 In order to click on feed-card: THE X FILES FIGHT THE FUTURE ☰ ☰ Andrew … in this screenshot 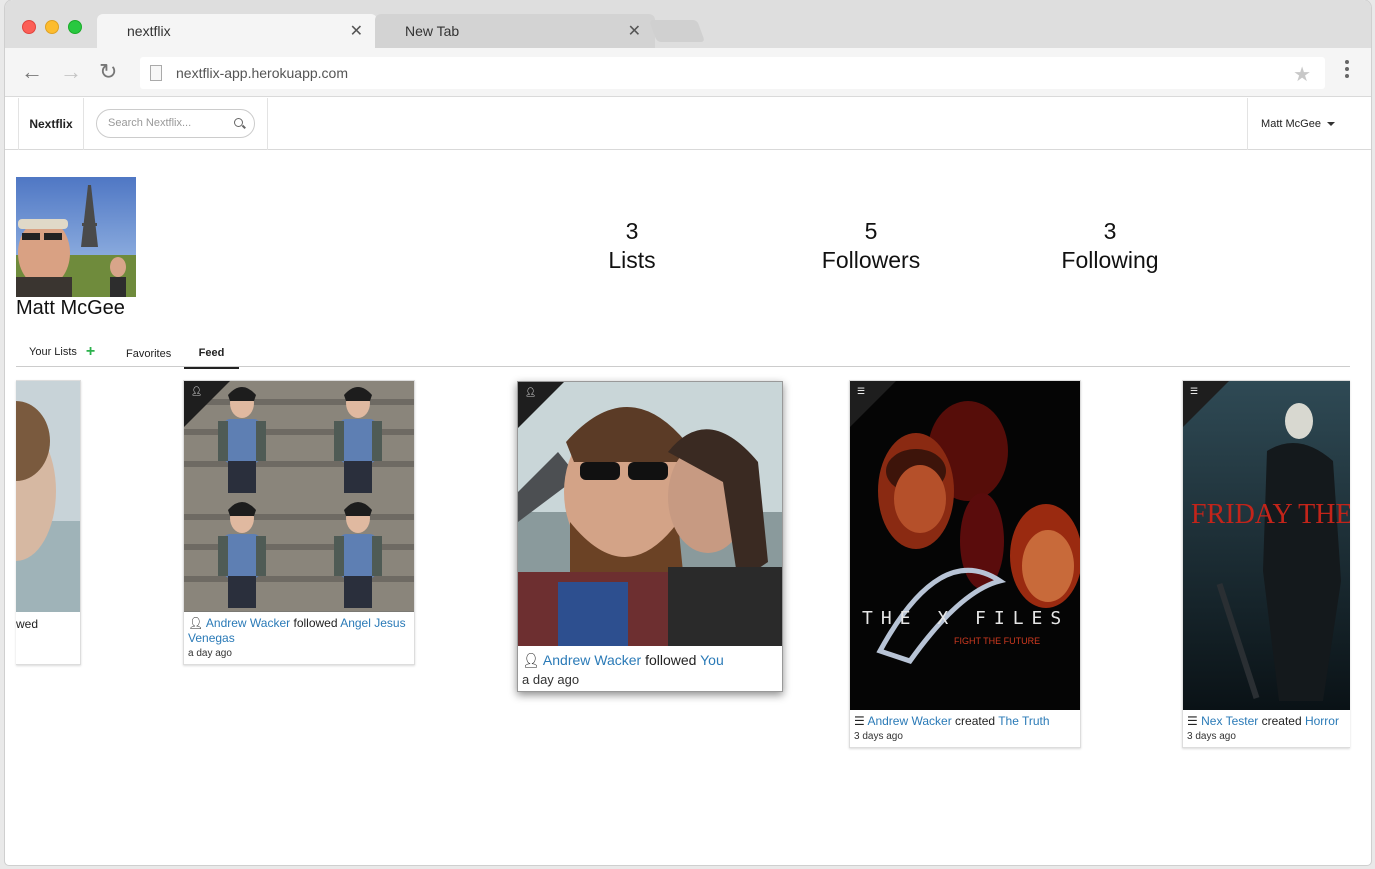, I will do `click(965, 564)`.